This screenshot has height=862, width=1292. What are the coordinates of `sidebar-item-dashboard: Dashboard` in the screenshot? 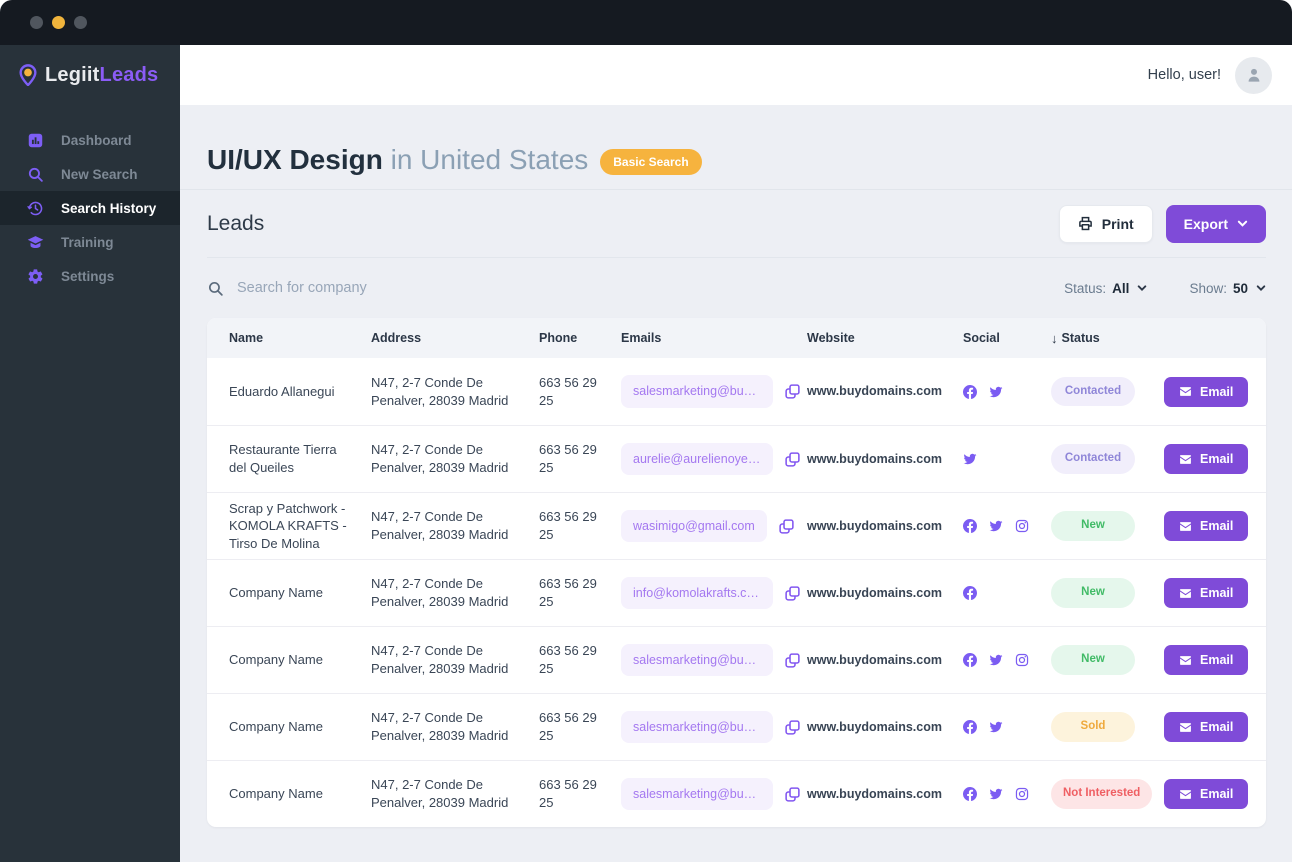 It's located at (90, 140).